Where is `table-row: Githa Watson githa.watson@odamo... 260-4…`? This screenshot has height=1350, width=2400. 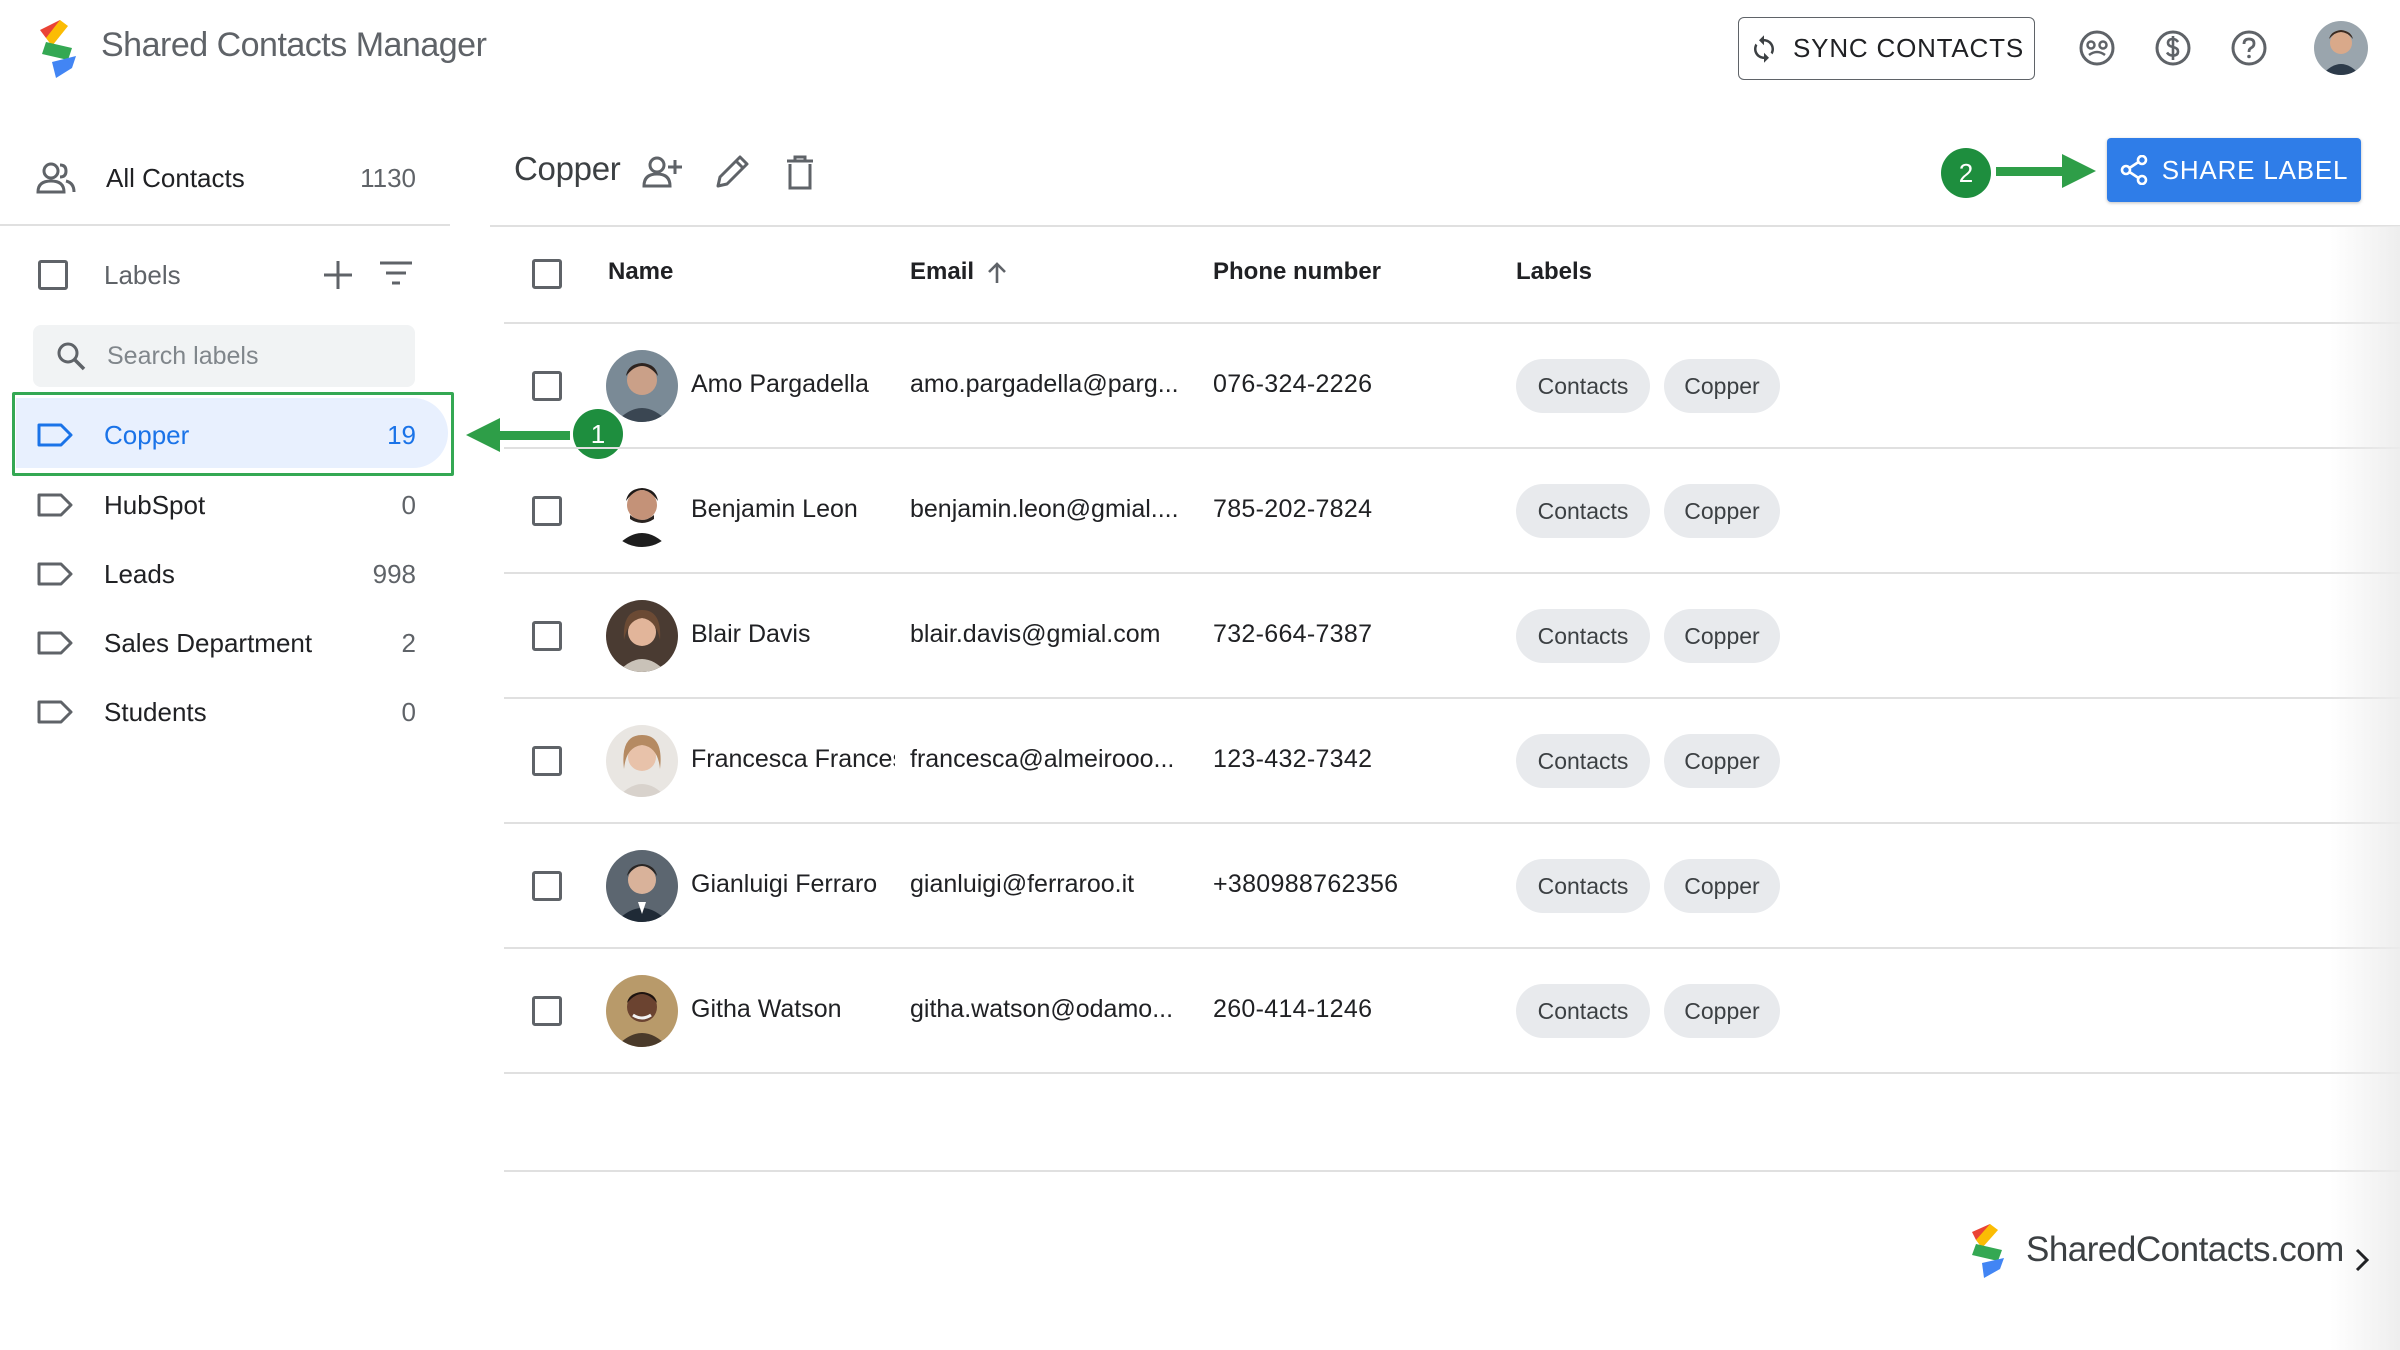
table-row: Githa Watson githa.watson@odamo... 260-4… is located at coordinates (1200, 1011).